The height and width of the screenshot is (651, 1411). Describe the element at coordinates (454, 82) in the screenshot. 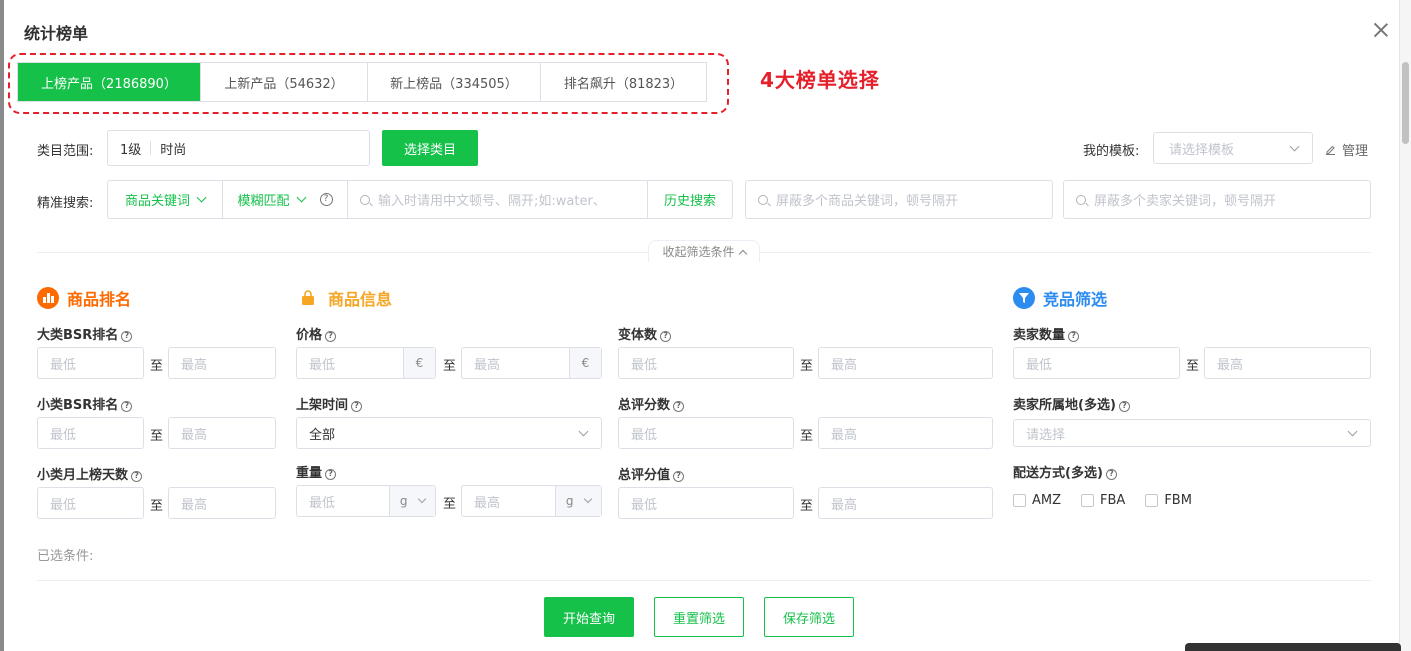

I see `tab-newly-listed: 新上榜品（334505）` at that location.